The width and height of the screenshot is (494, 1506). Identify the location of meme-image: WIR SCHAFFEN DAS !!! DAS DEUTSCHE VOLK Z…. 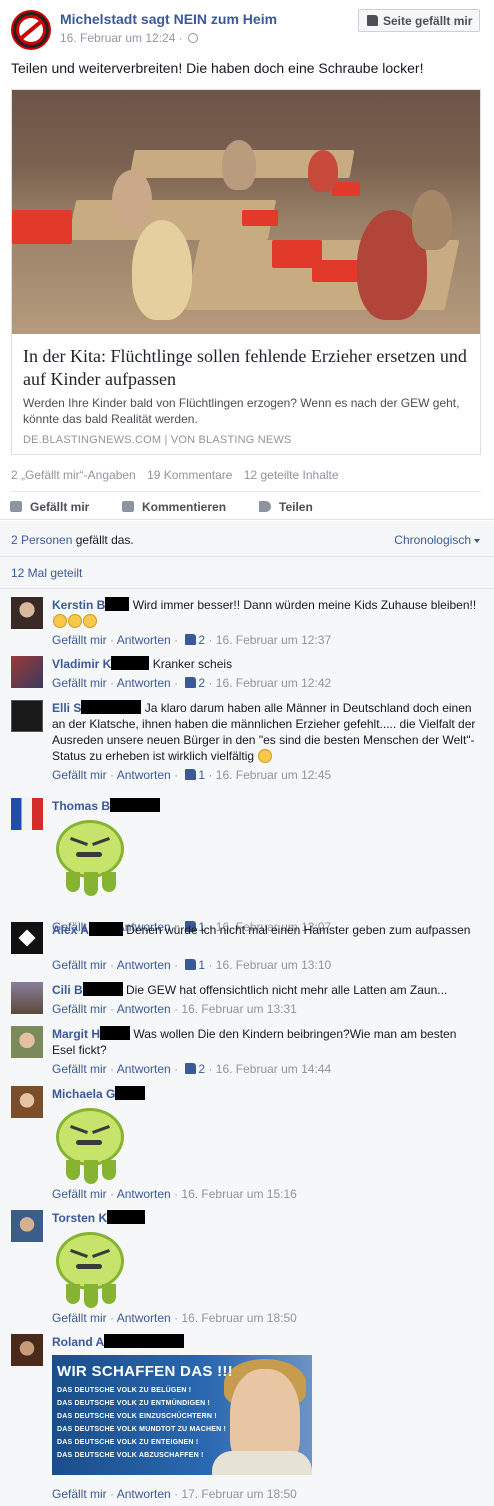
(182, 1415).